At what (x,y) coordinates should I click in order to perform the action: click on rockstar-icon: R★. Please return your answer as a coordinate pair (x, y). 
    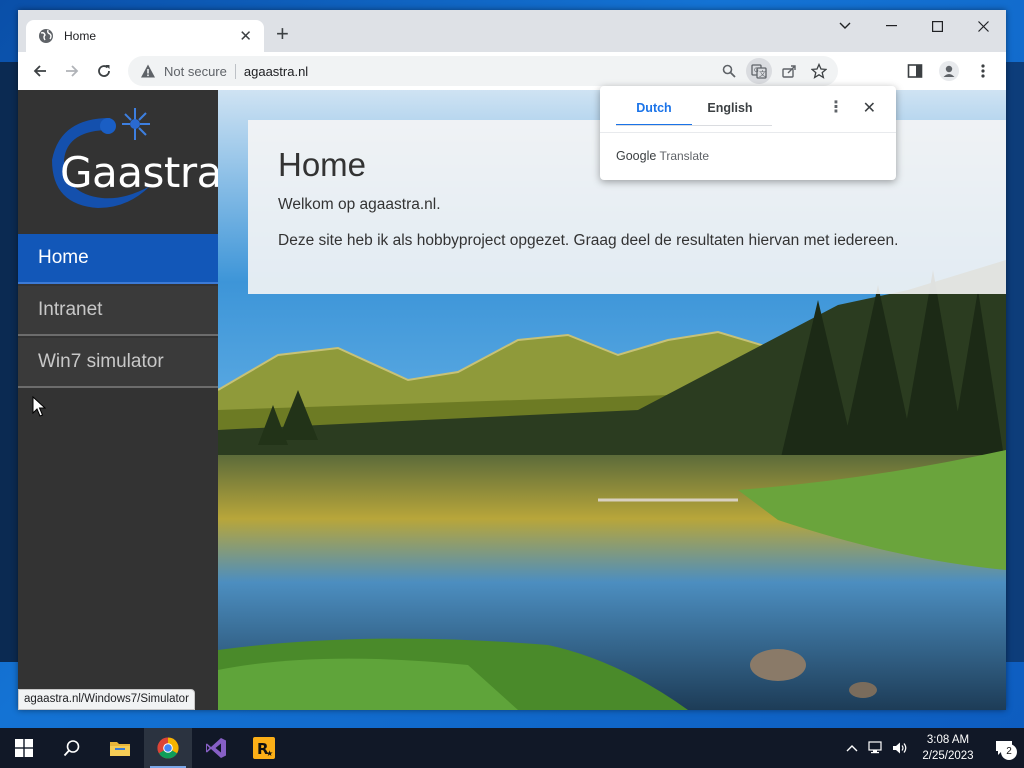
    Looking at the image, I should click on (264, 748).